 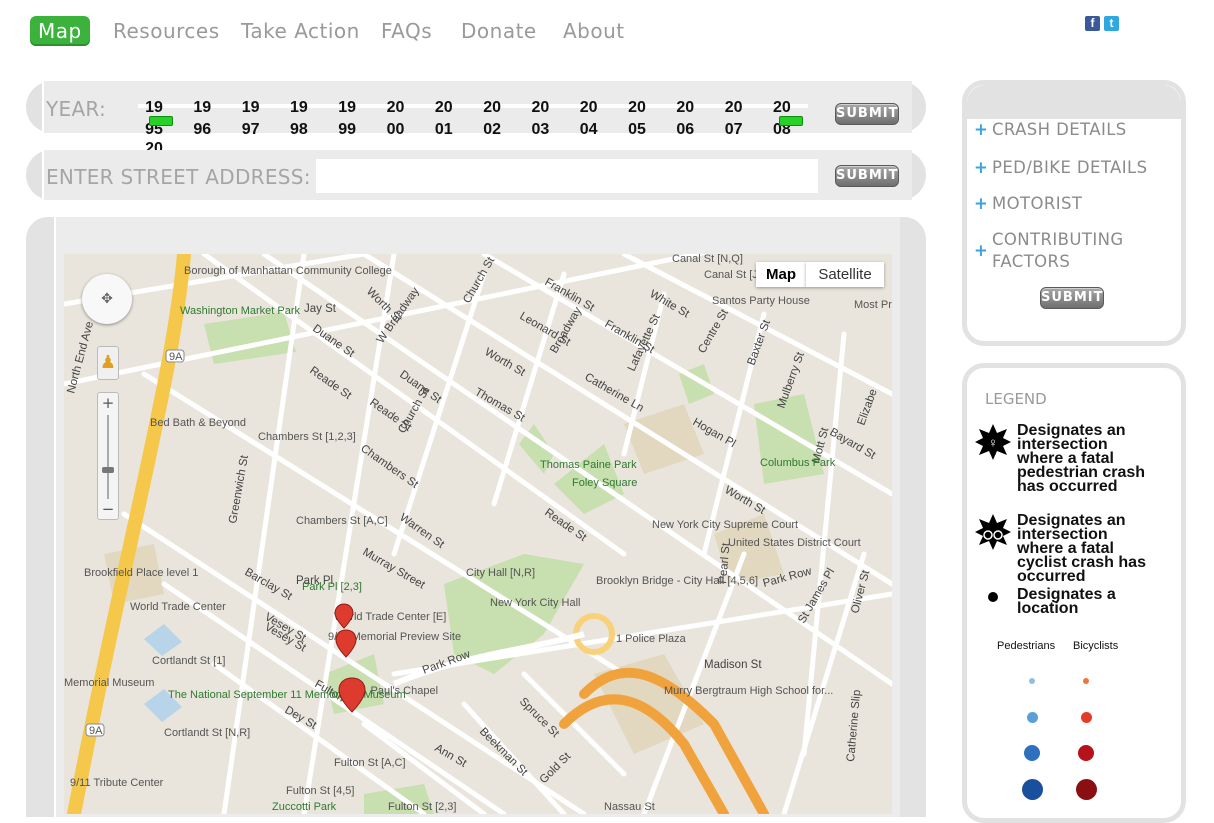 What do you see at coordinates (332, 587) in the screenshot?
I see `place-label: Park Pl [2,3]` at bounding box center [332, 587].